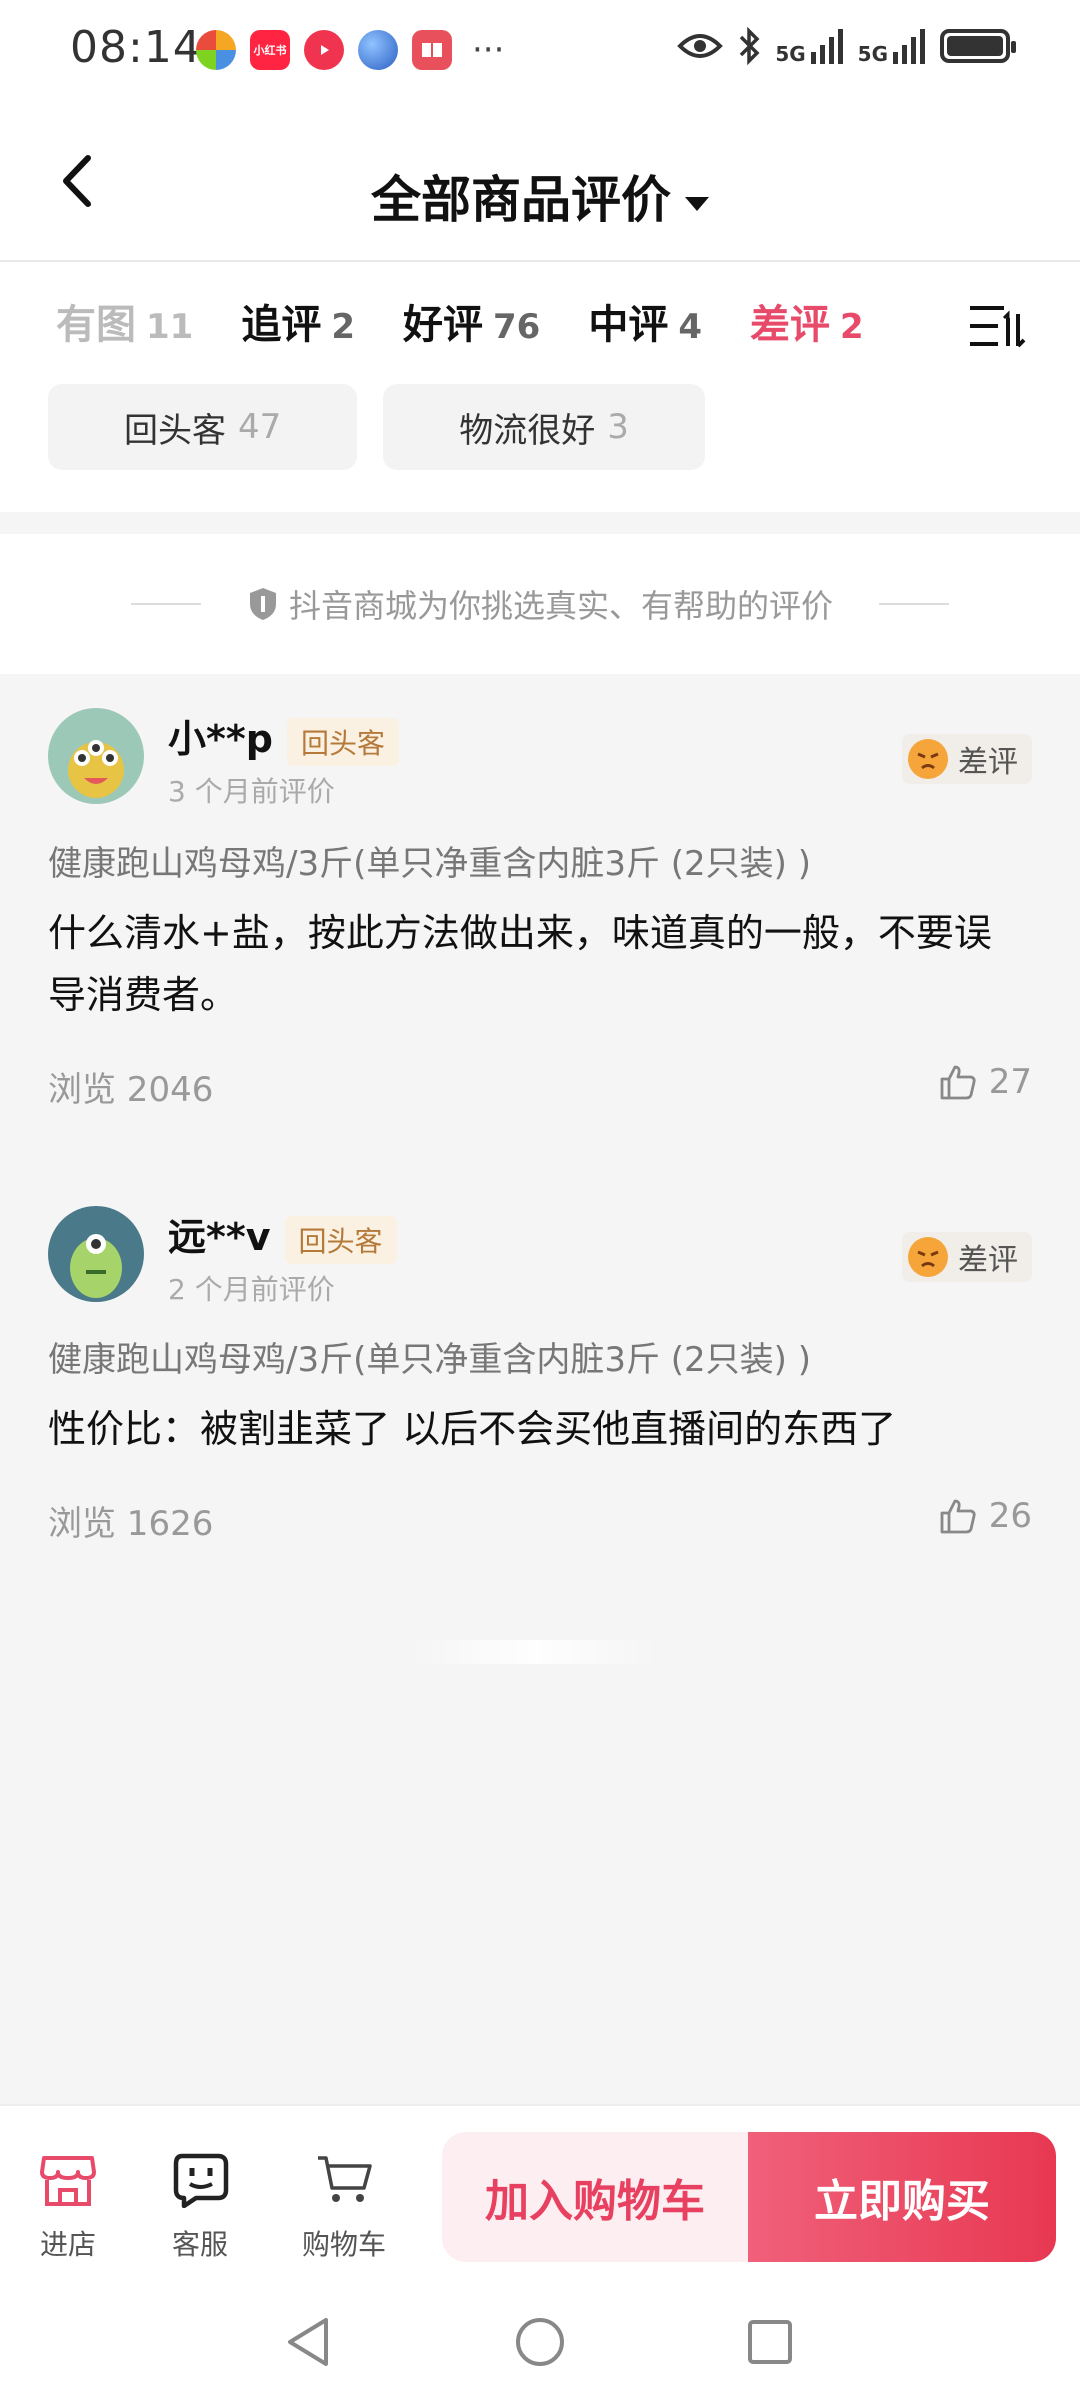 The height and width of the screenshot is (2400, 1080). Describe the element at coordinates (750, 46) in the screenshot. I see `bluetooth-icon` at that location.